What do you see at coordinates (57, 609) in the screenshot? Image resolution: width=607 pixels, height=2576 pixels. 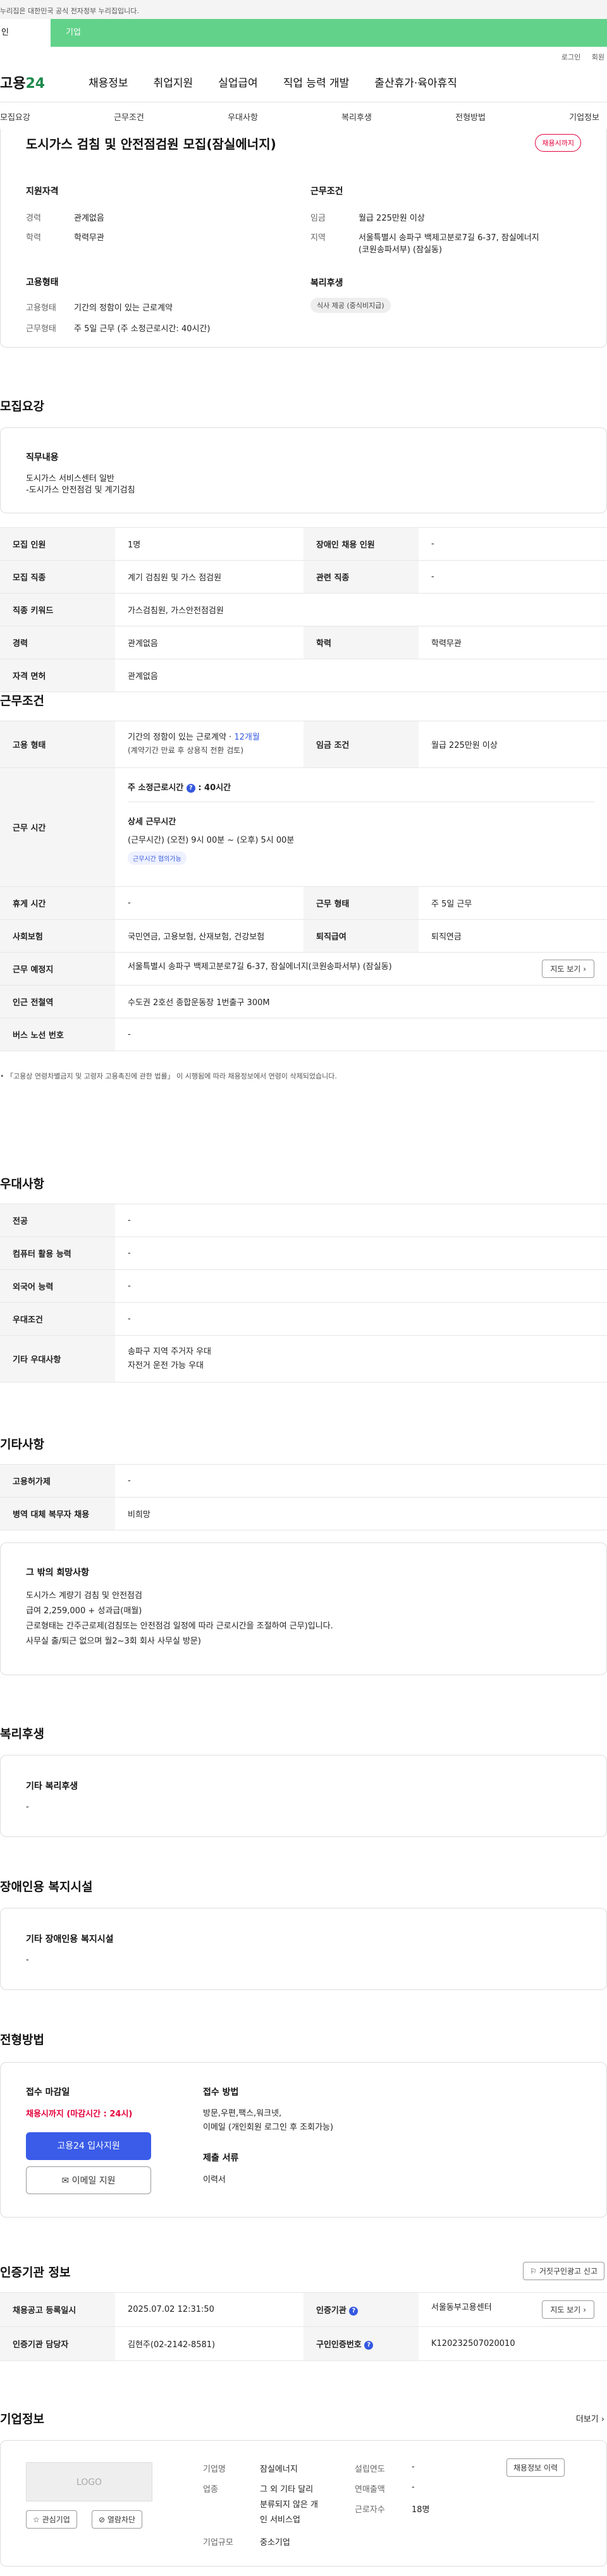 I see `keyword-label: 직종 키워드` at bounding box center [57, 609].